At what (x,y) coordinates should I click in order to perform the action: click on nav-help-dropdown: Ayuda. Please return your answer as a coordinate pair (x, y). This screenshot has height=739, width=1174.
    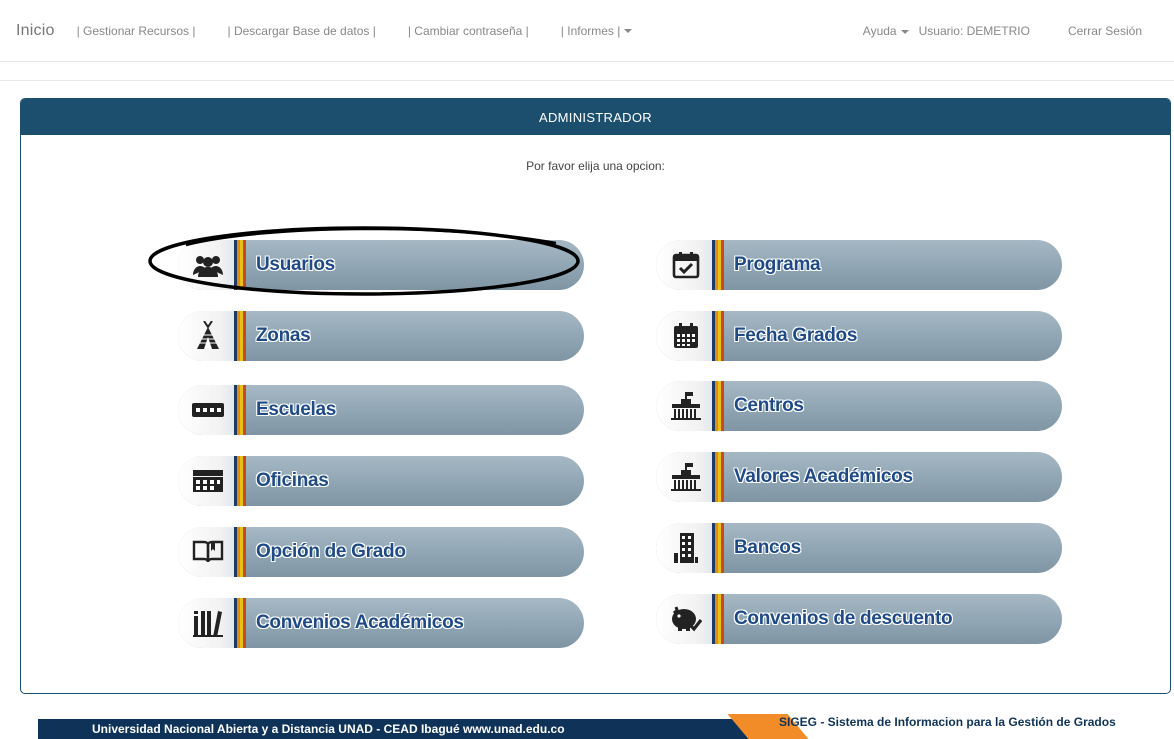
    Looking at the image, I should click on (886, 31).